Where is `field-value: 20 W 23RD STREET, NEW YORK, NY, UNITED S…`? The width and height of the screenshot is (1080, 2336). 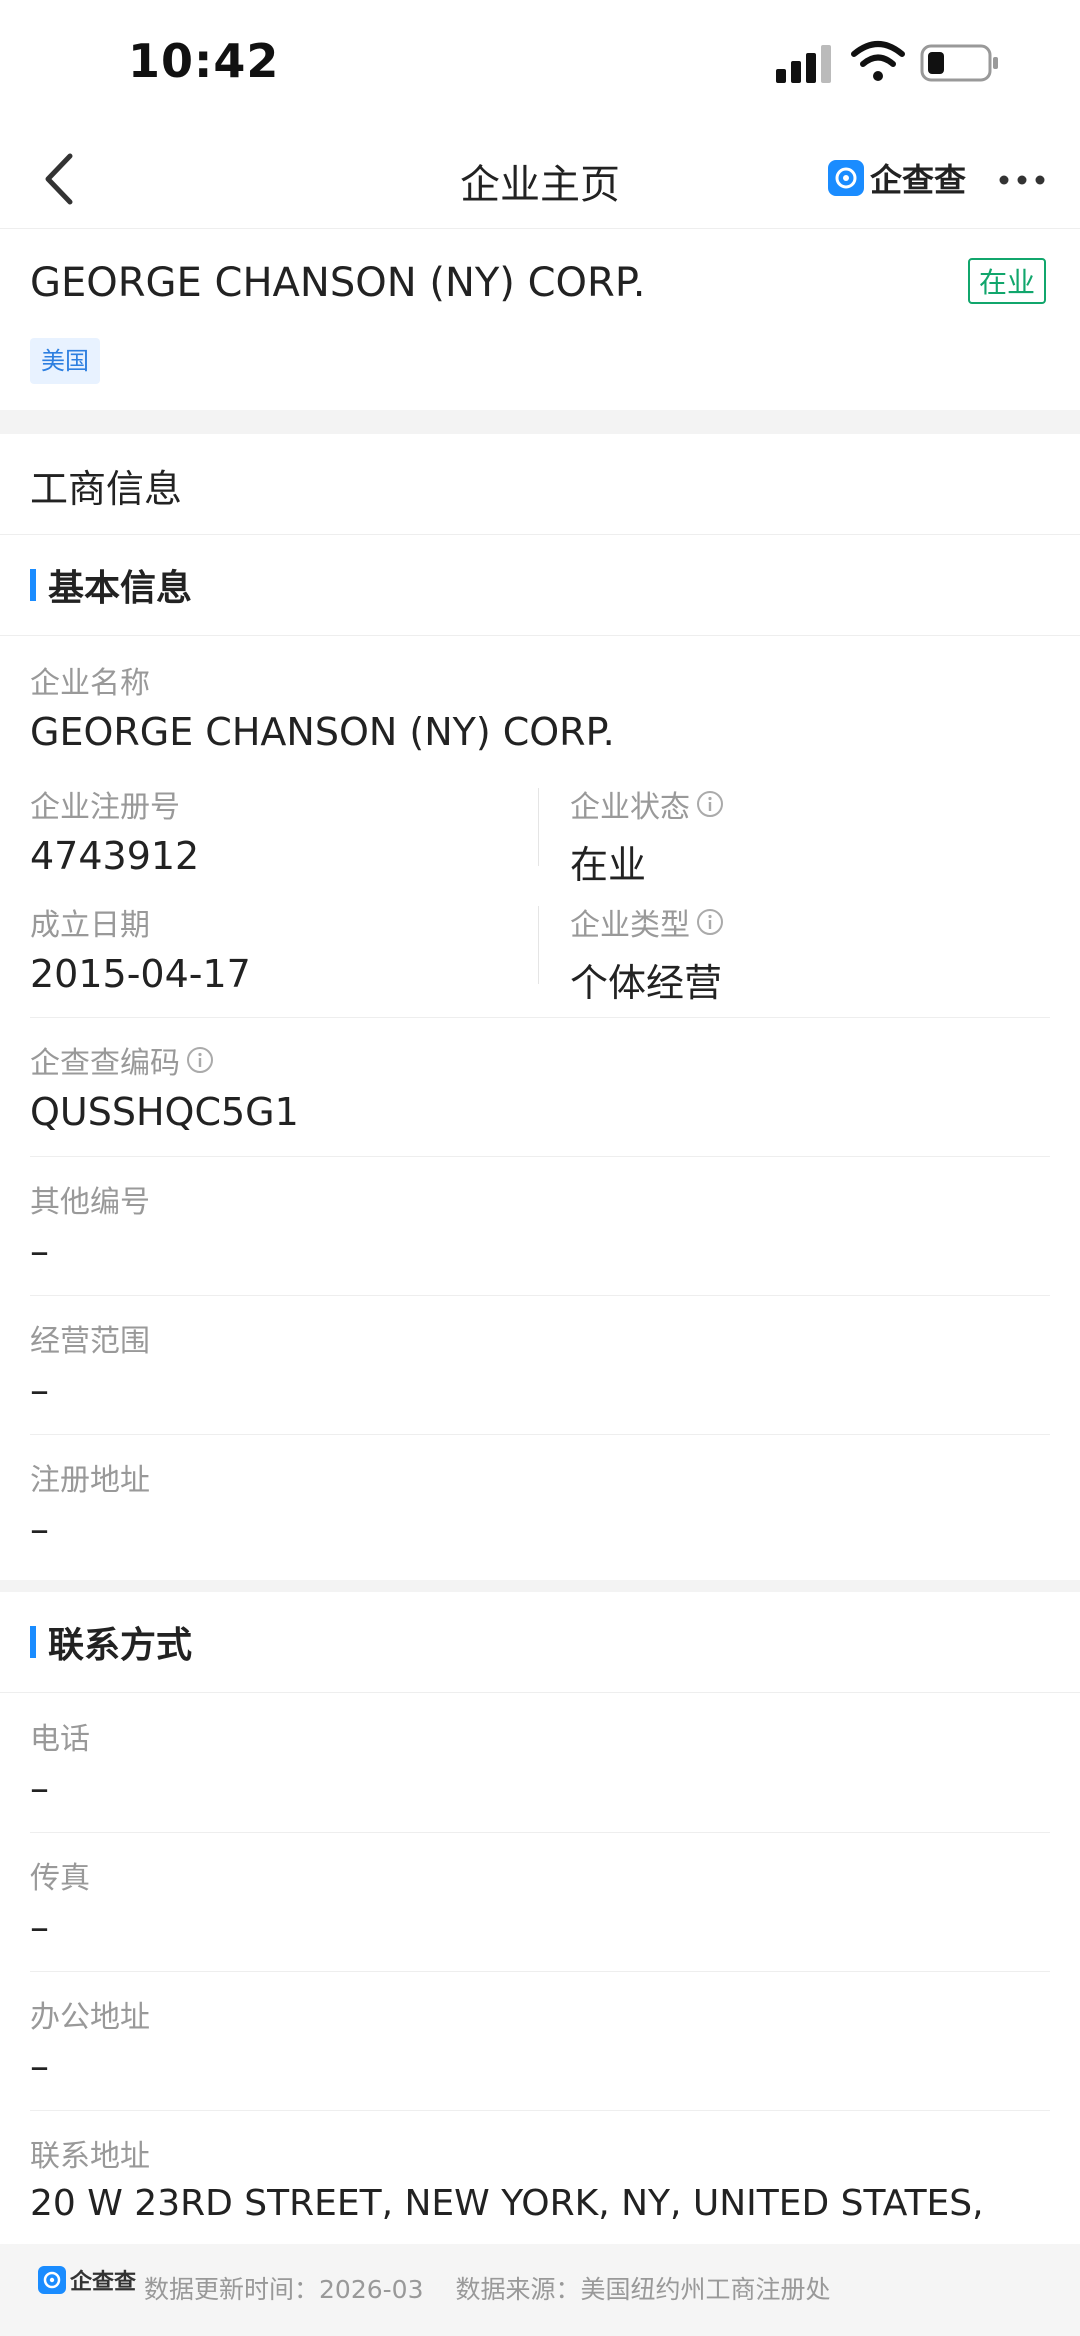 field-value: 20 W 23RD STREET, NEW YORK, NY, UNITED S… is located at coordinates (507, 2203).